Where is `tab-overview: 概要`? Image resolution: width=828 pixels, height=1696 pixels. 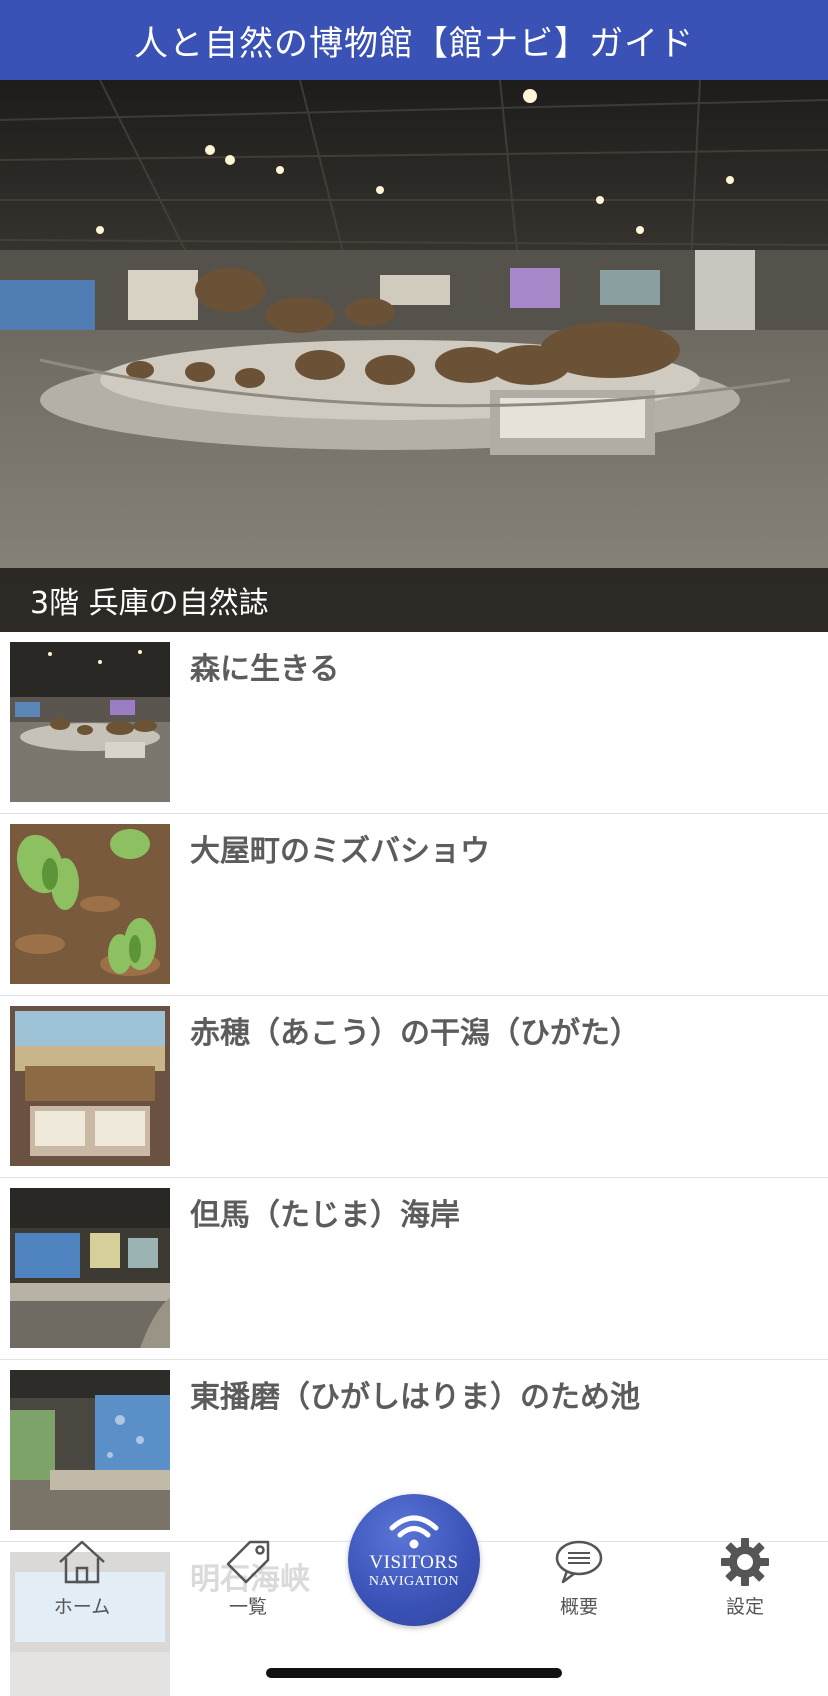 tab-overview: 概要 is located at coordinates (579, 1578).